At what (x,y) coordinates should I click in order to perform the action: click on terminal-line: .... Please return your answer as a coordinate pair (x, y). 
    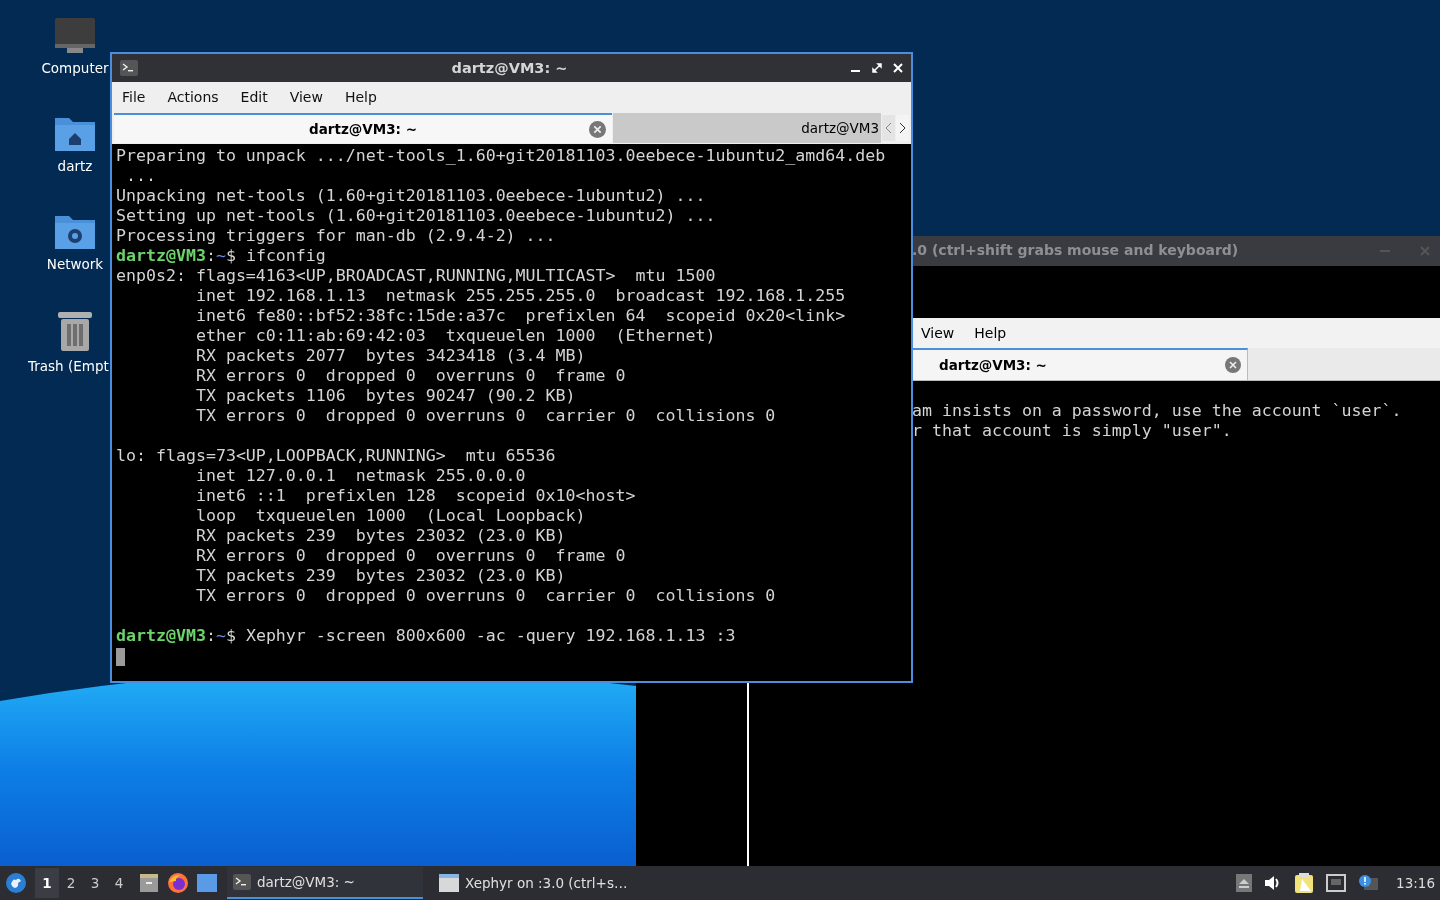
    Looking at the image, I should click on (141, 176).